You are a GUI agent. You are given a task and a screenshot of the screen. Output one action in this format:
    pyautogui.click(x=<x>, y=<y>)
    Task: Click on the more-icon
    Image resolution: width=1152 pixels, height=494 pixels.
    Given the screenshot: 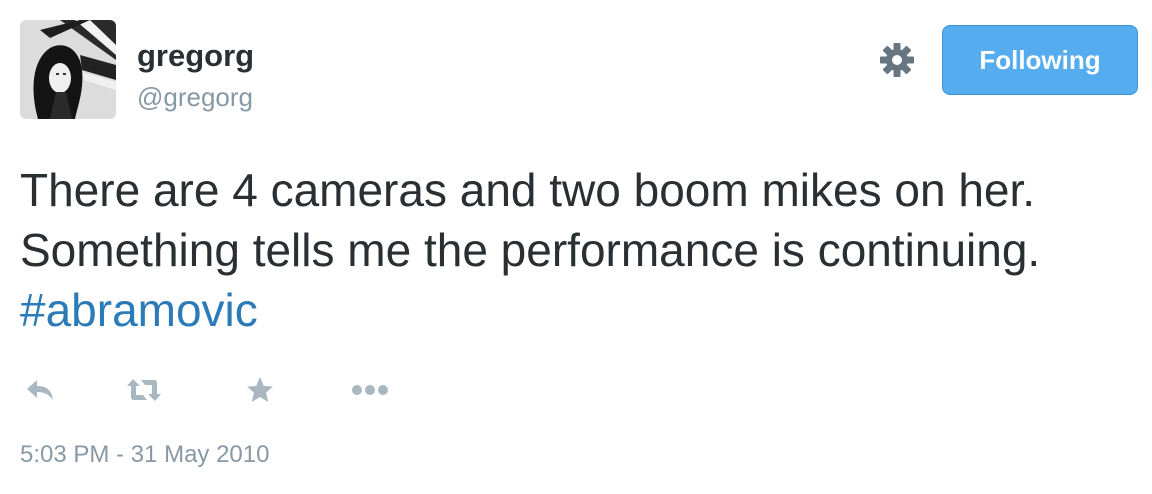 What is the action you would take?
    pyautogui.click(x=370, y=390)
    